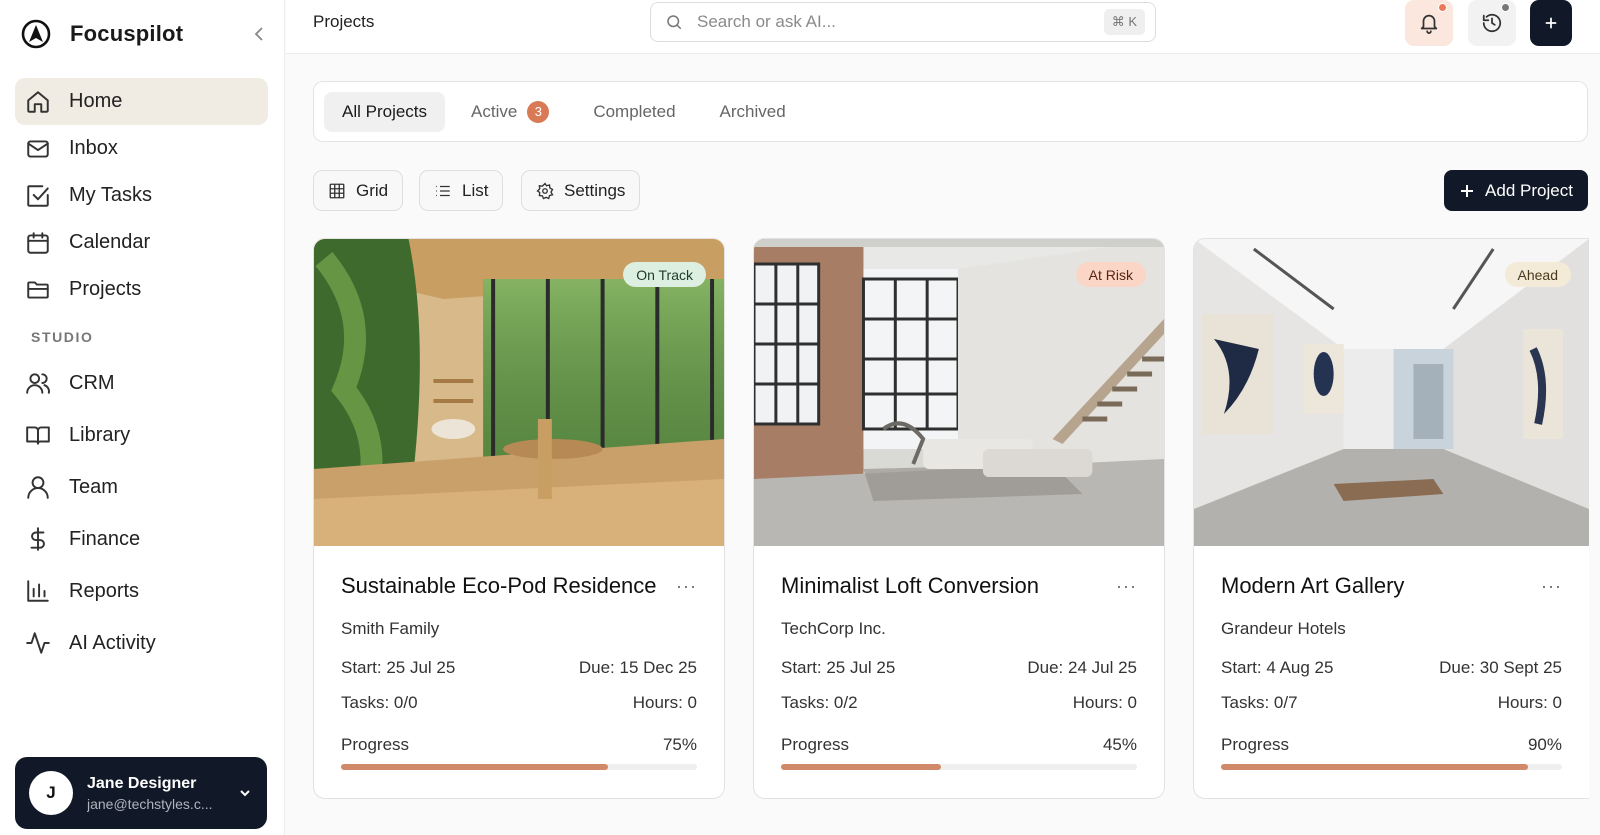 The height and width of the screenshot is (835, 1600). What do you see at coordinates (141, 435) in the screenshot?
I see `sidebar-item-library: Library` at bounding box center [141, 435].